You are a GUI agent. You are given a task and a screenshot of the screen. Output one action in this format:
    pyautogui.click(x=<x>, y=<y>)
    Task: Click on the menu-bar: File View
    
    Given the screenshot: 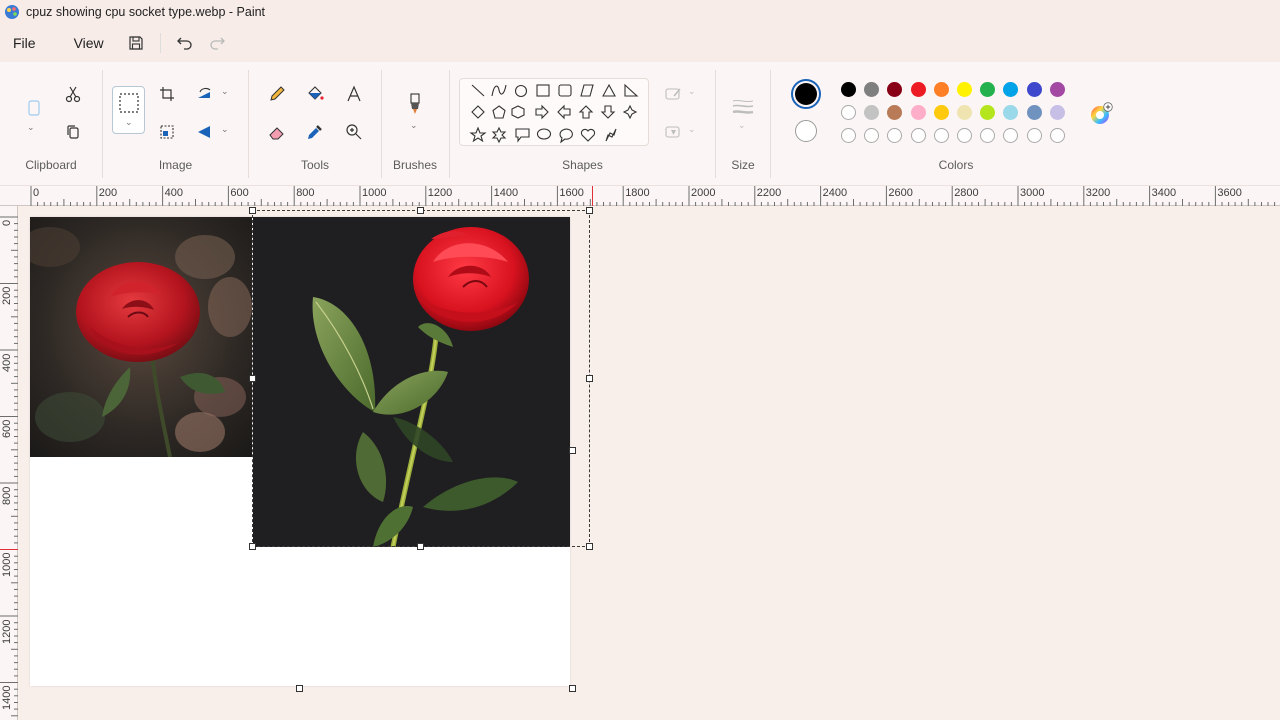 What is the action you would take?
    pyautogui.click(x=640, y=43)
    